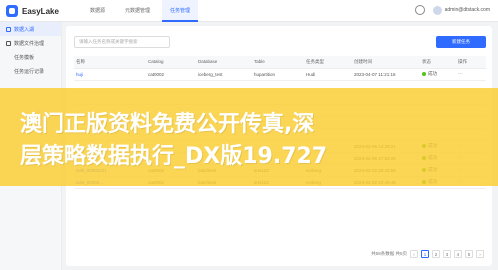 The image size is (498, 270). What do you see at coordinates (432, 73) in the screenshot?
I see `status-text: 成功` at bounding box center [432, 73].